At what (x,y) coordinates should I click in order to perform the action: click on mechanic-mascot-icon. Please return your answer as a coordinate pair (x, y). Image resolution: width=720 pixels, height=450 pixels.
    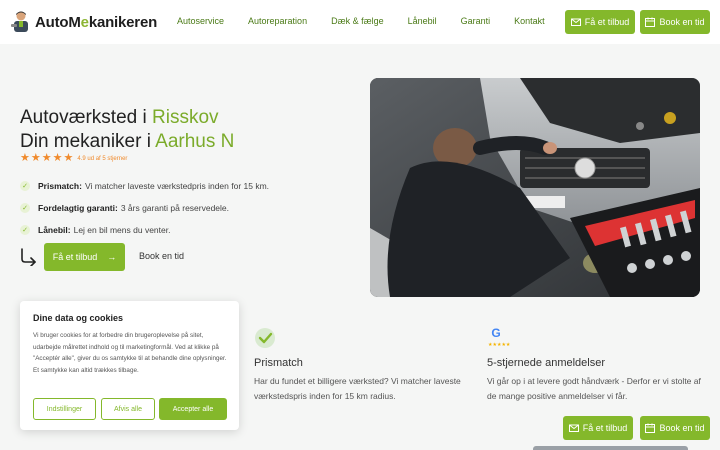
    Looking at the image, I should click on (21, 22).